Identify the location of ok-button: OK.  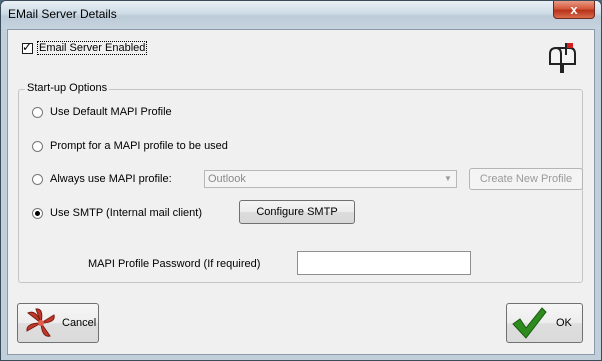
(544, 323).